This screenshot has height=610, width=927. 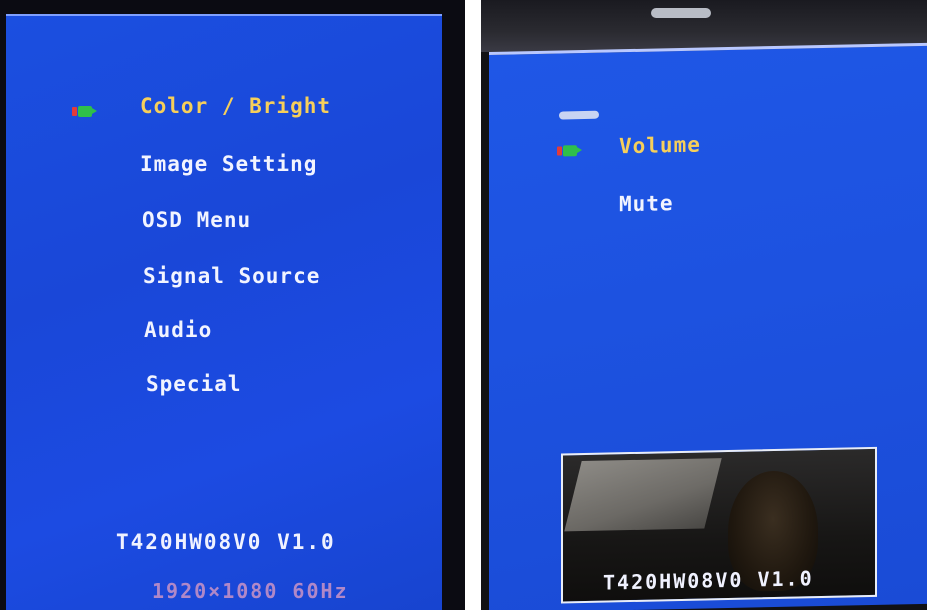 What do you see at coordinates (473, 305) in the screenshot?
I see `photo-divider` at bounding box center [473, 305].